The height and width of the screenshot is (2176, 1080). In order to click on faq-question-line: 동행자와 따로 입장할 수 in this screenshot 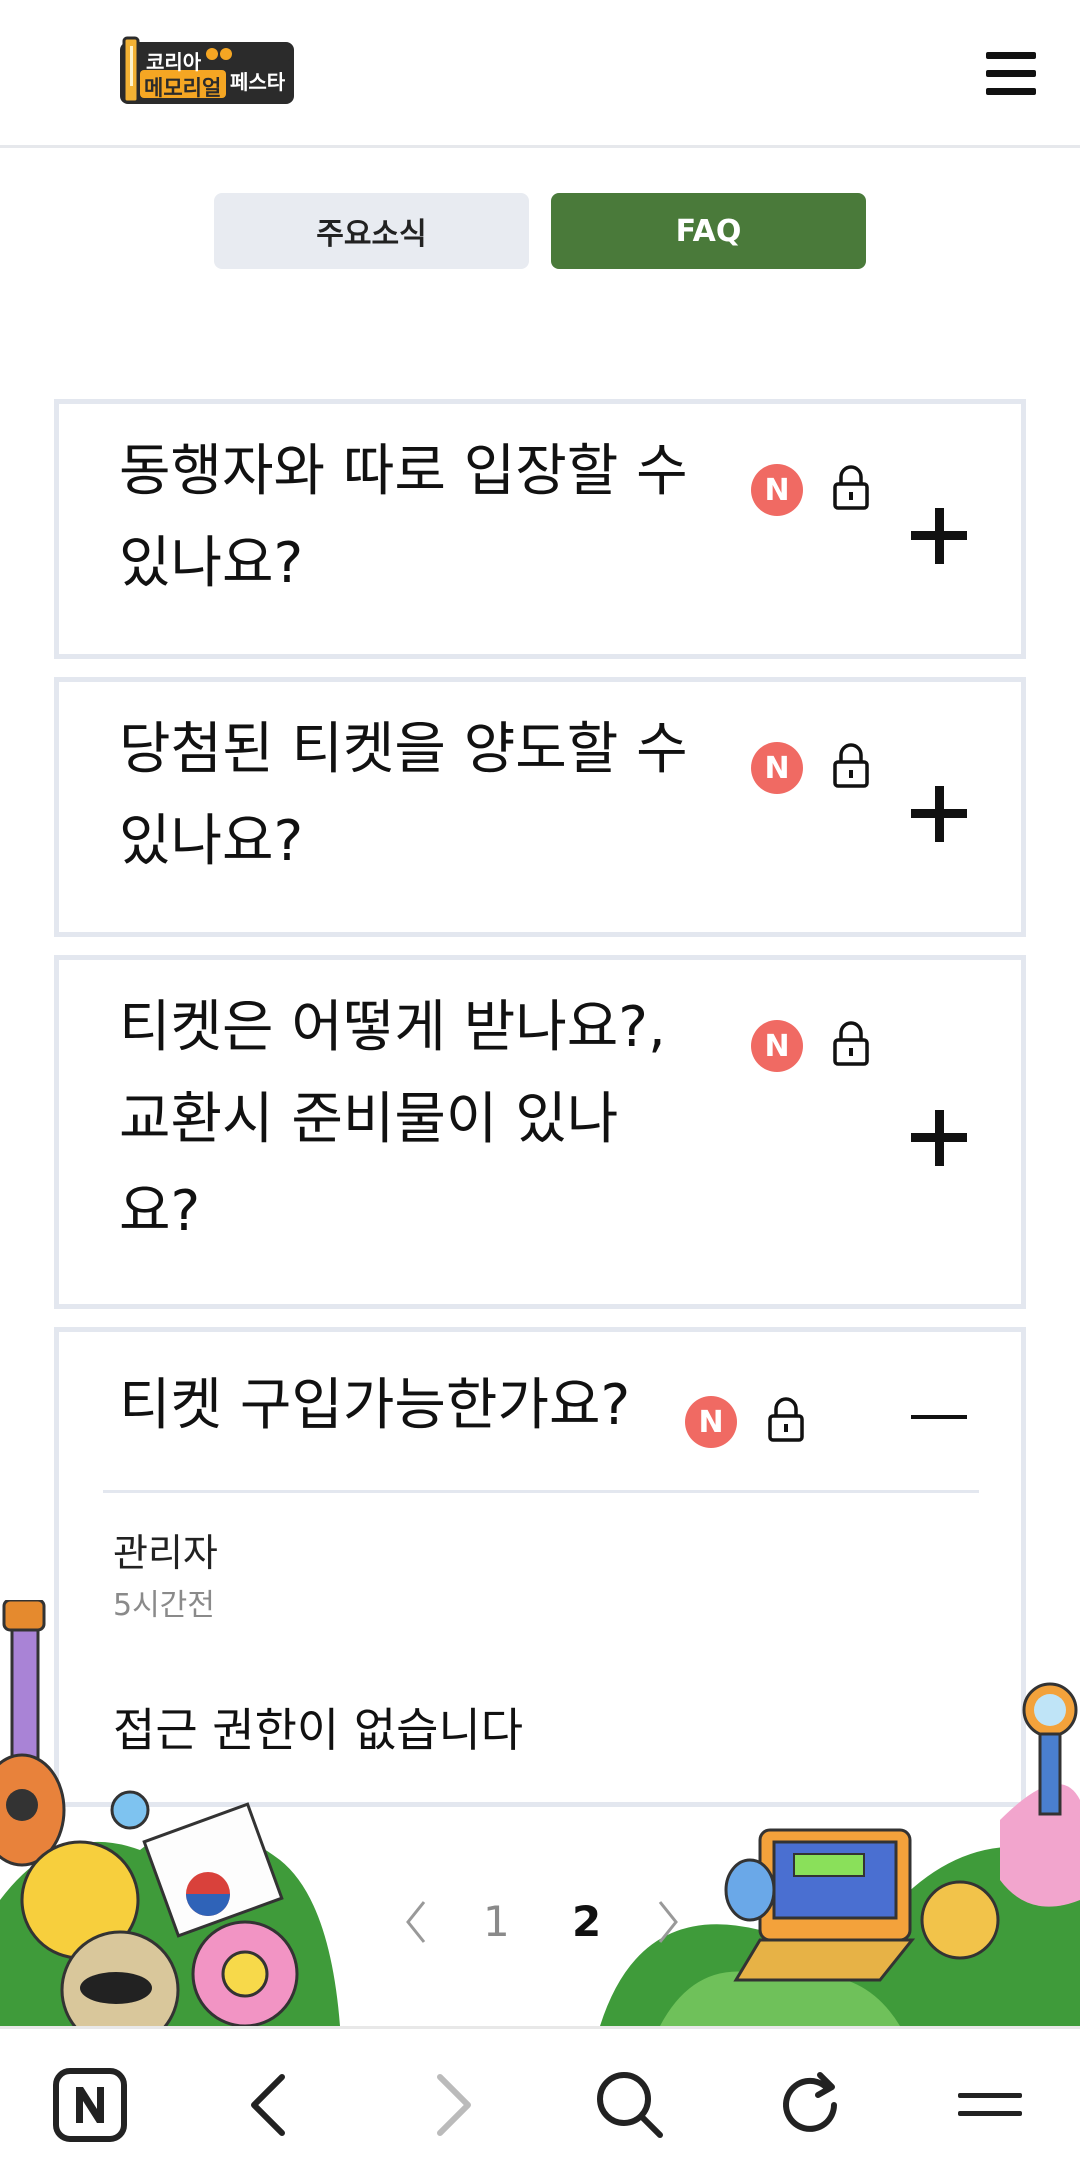, I will do `click(403, 471)`.